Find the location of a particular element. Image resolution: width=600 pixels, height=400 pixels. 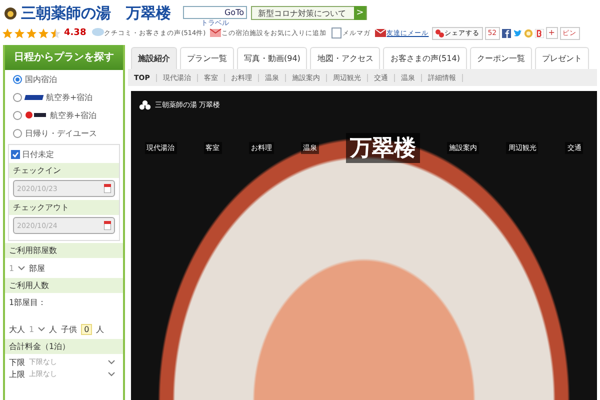

panel-title: 日程からプランを探す is located at coordinates (64, 57).